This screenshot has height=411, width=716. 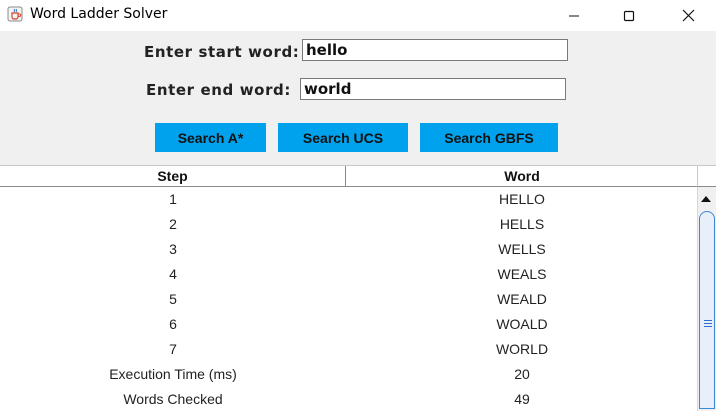 I want to click on word-cell: WEALS, so click(x=522, y=274).